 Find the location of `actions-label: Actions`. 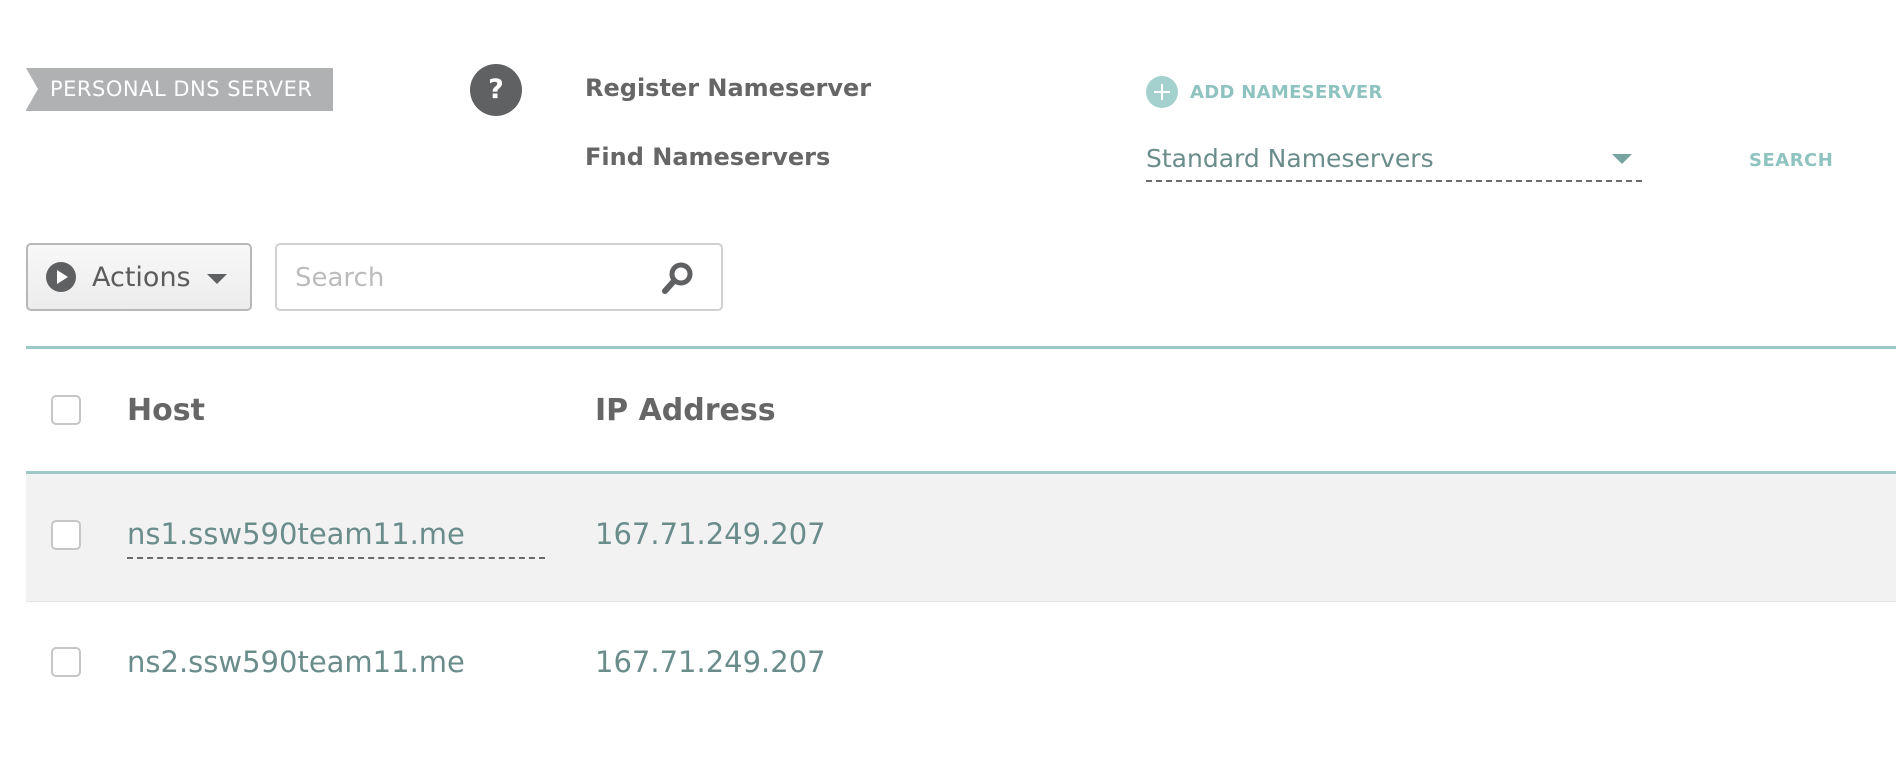

actions-label: Actions is located at coordinates (141, 277).